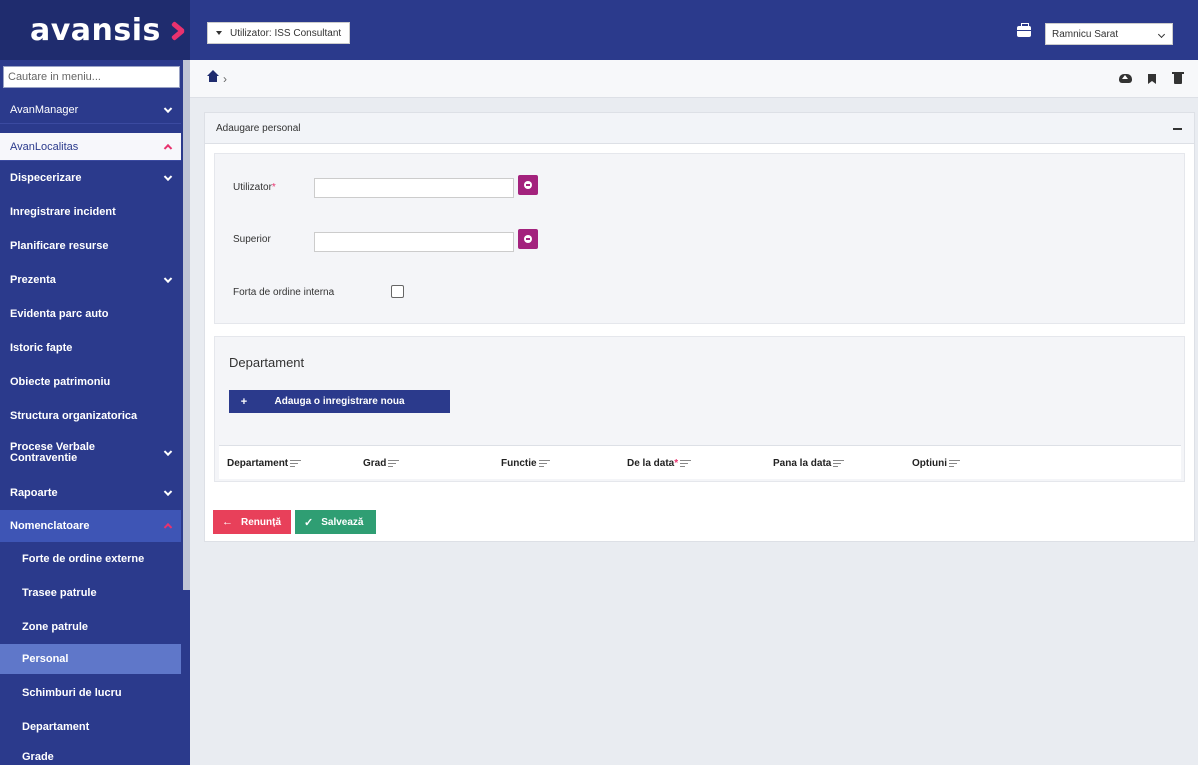  Describe the element at coordinates (95, 30) in the screenshot. I see `logo: avansis` at that location.